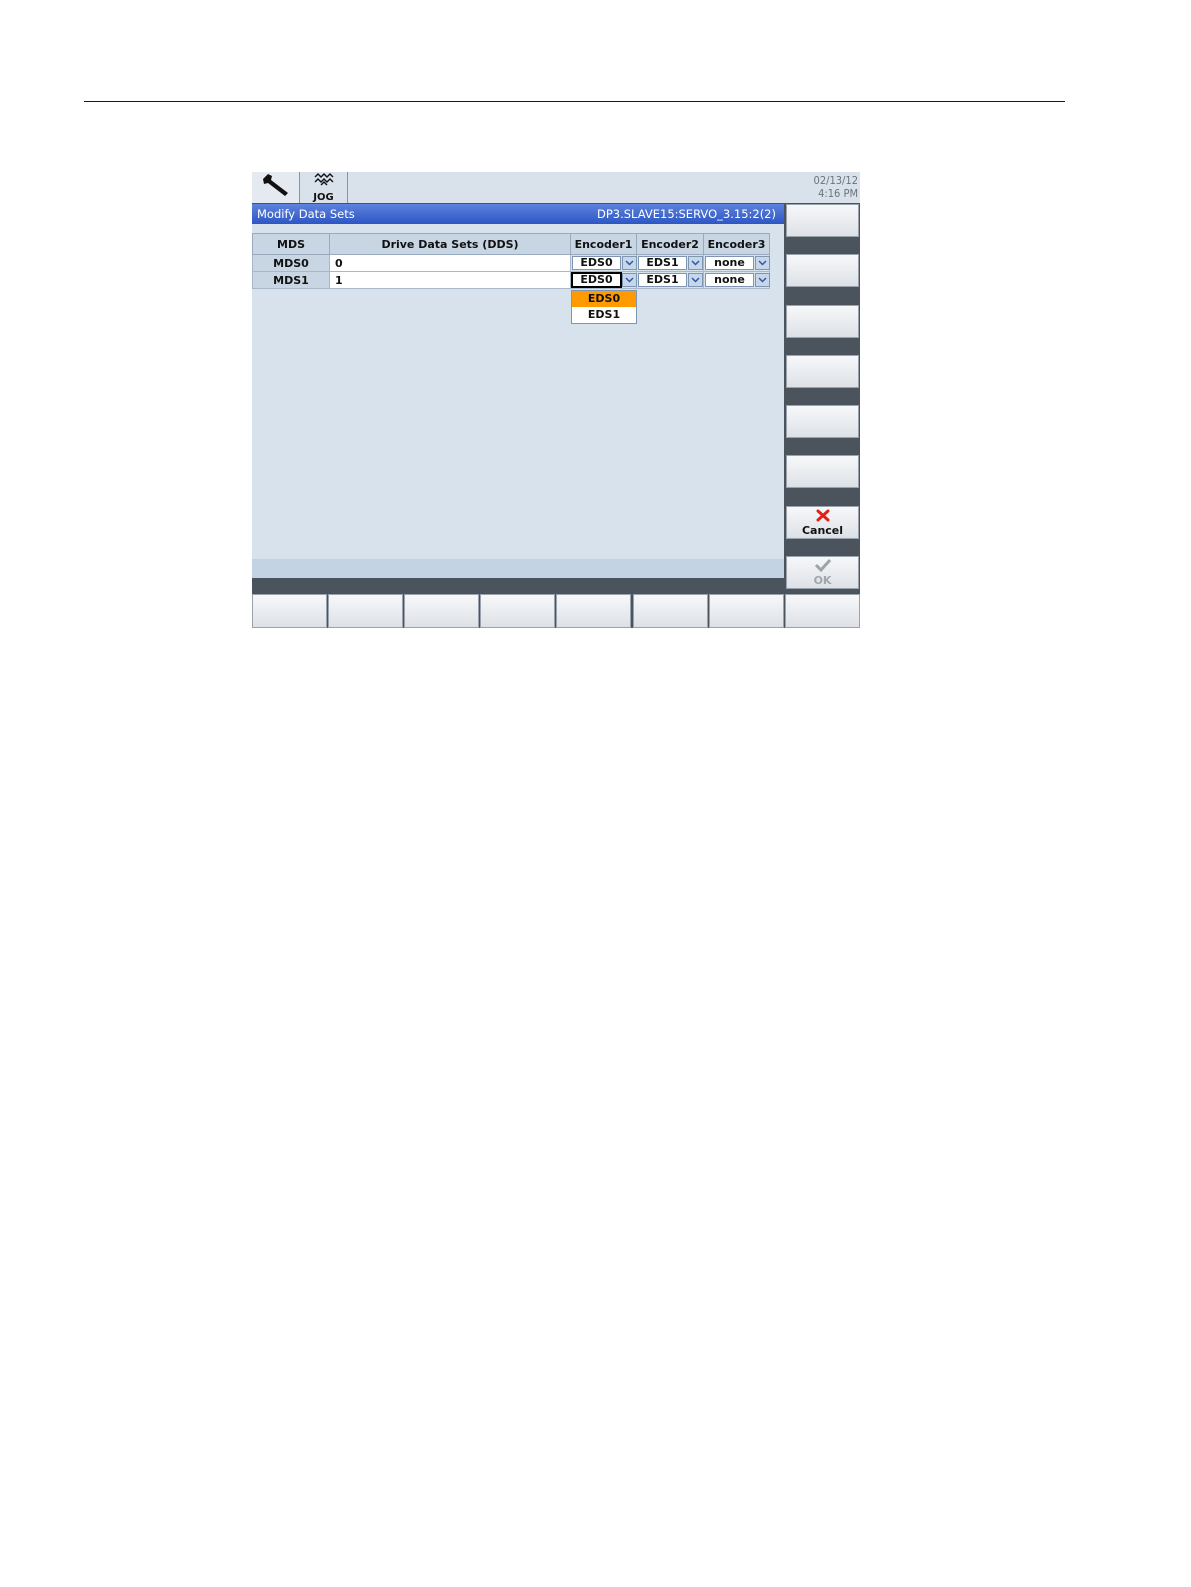 The height and width of the screenshot is (1587, 1191). What do you see at coordinates (450, 263) in the screenshot?
I see `dds-input: 0` at bounding box center [450, 263].